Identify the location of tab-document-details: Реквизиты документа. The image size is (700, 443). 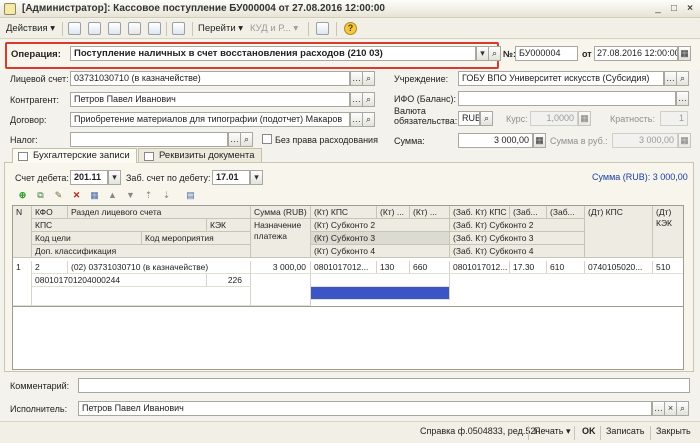
(200, 155).